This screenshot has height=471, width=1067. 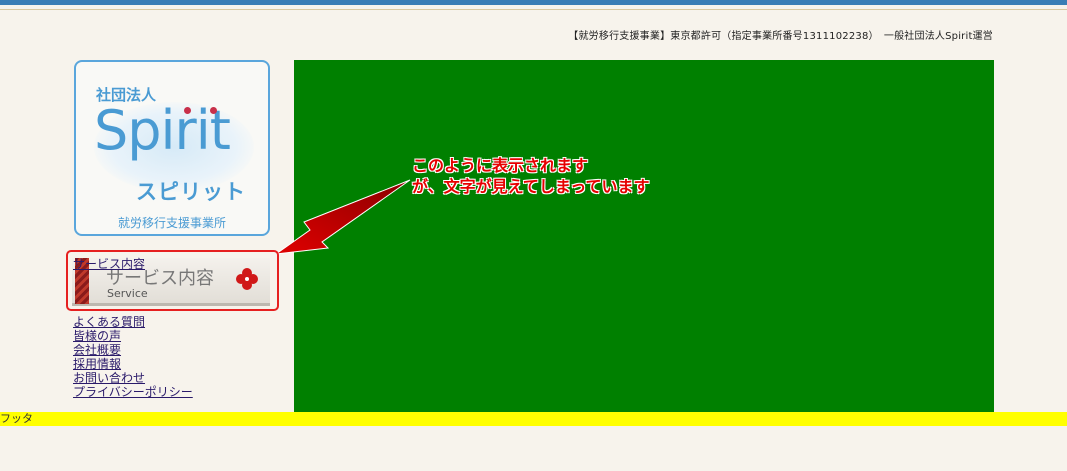 What do you see at coordinates (533, 419) in the screenshot?
I see `footer: フッタ` at bounding box center [533, 419].